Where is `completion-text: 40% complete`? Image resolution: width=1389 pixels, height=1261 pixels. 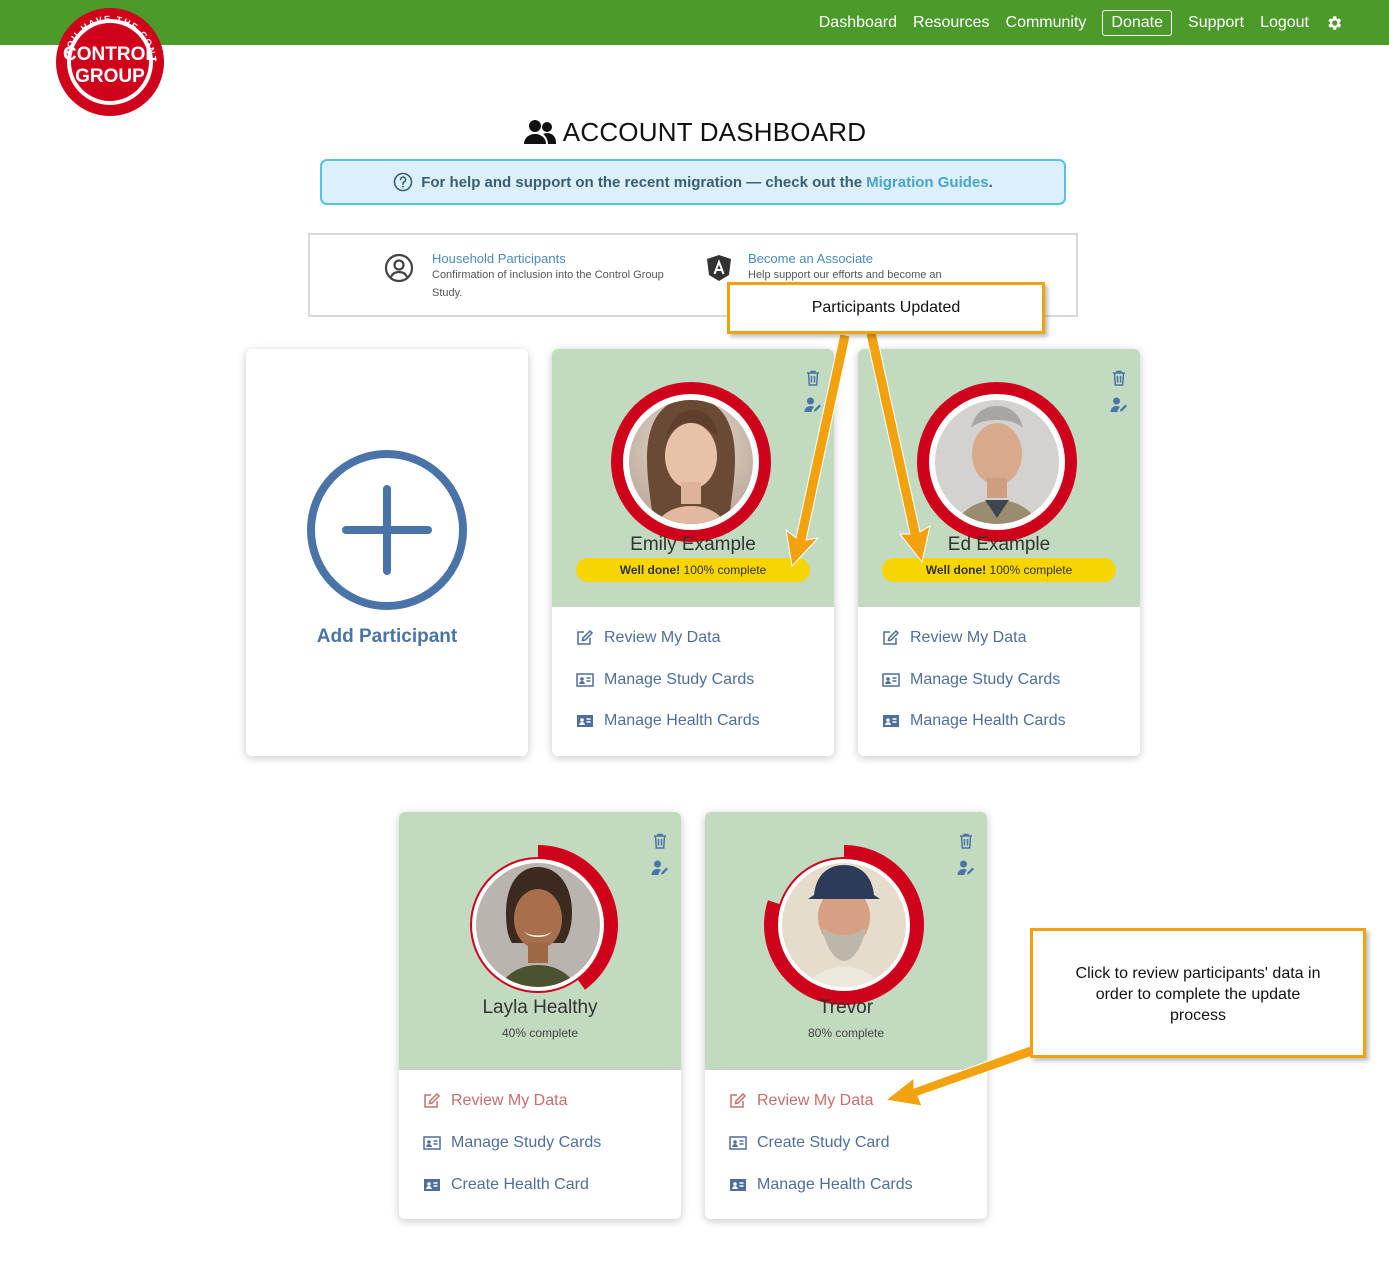 completion-text: 40% complete is located at coordinates (540, 1033).